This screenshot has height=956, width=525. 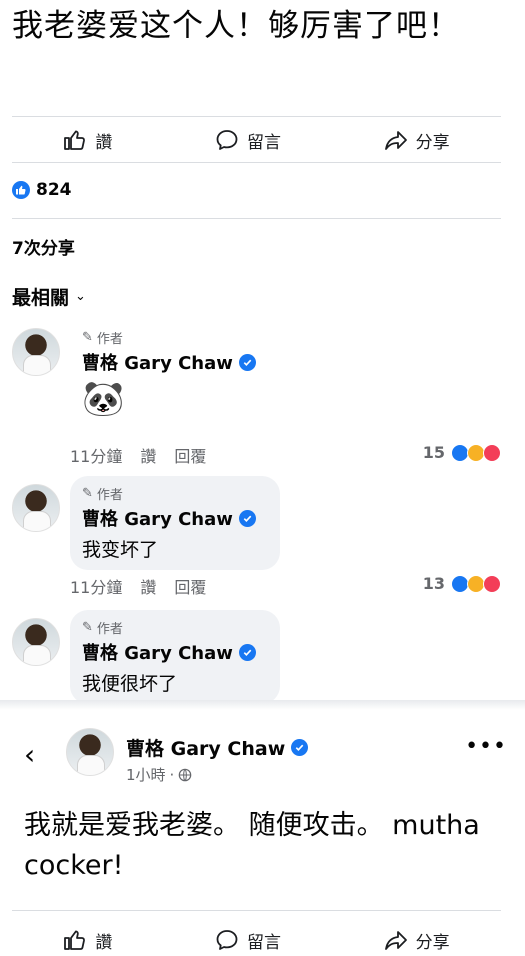 What do you see at coordinates (21, 190) in the screenshot?
I see `like-reaction-icon` at bounding box center [21, 190].